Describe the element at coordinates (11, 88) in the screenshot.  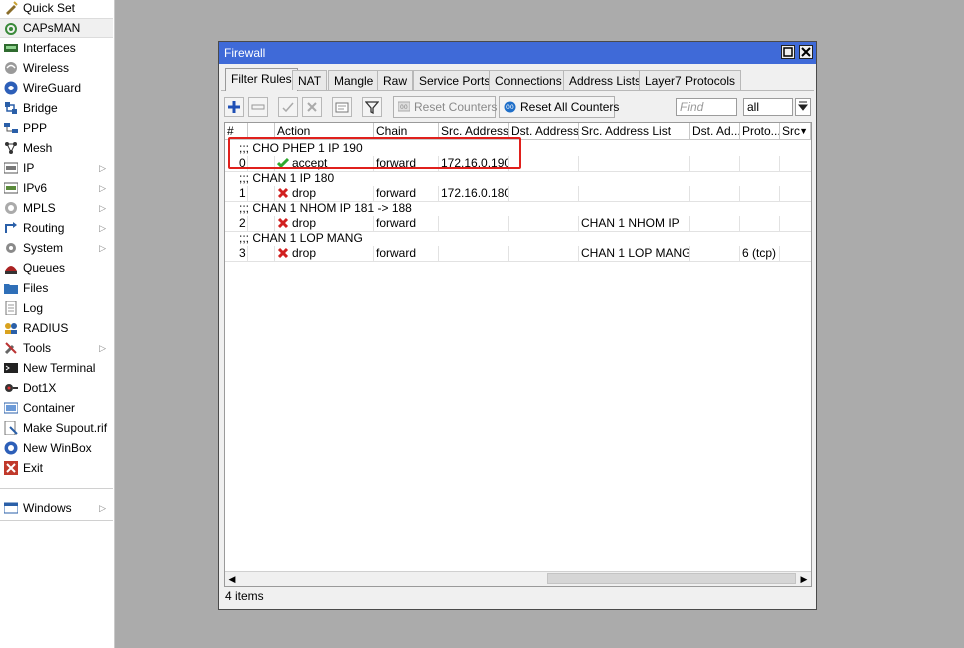
I see `wireguard-icon` at that location.